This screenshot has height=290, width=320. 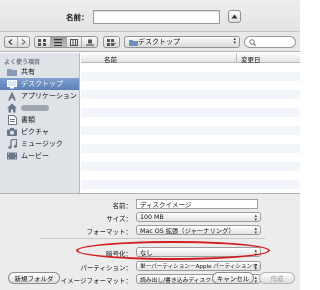 I want to click on annotation-ellipse, so click(x=173, y=250).